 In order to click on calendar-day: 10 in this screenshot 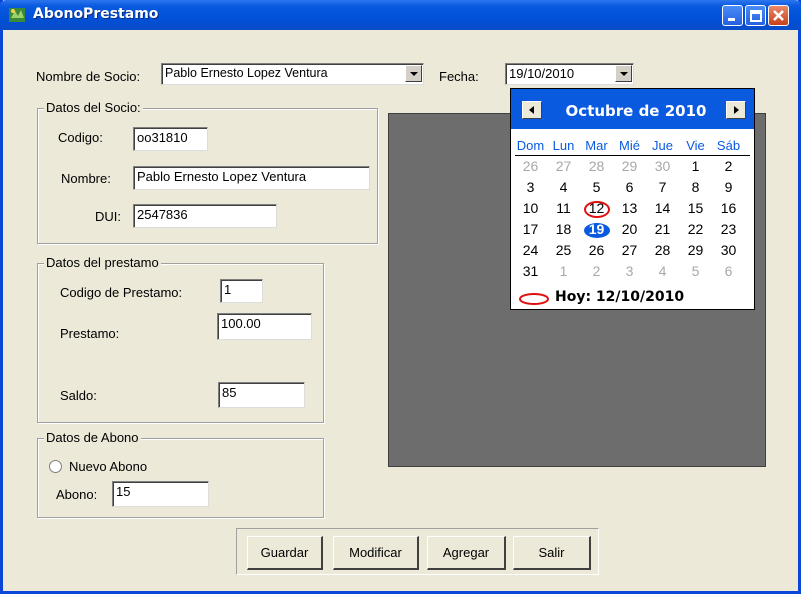, I will do `click(530, 208)`.